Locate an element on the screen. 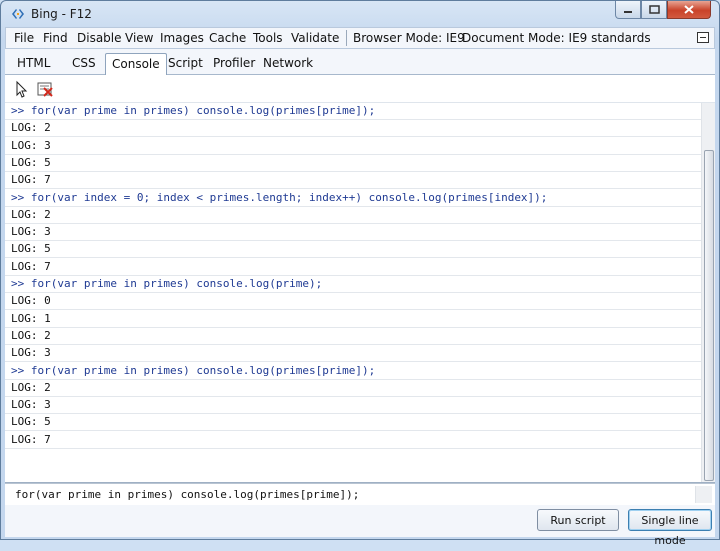 The height and width of the screenshot is (551, 720). run-script-button: Run script is located at coordinates (578, 520).